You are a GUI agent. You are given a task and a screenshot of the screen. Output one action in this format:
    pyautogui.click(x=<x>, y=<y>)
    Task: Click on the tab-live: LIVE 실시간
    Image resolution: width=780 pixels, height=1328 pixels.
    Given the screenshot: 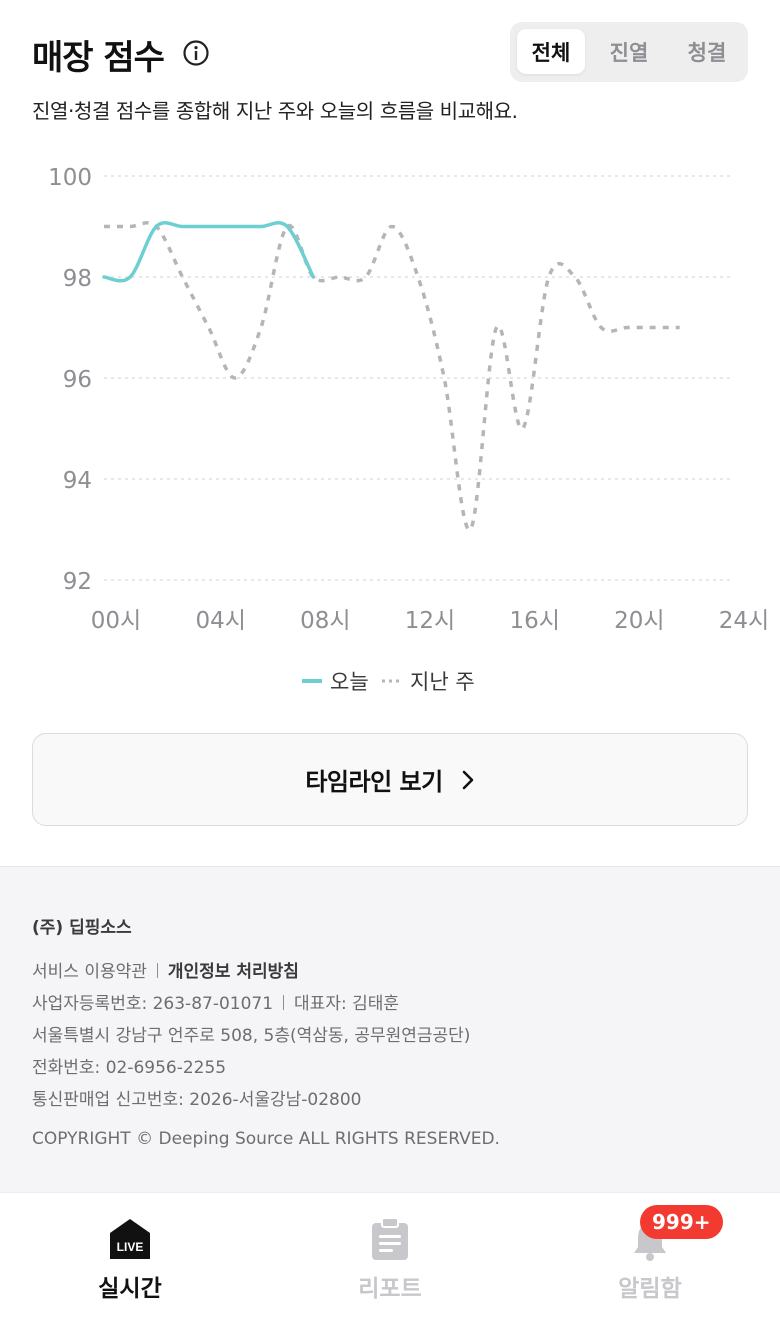 What is the action you would take?
    pyautogui.click(x=130, y=1260)
    